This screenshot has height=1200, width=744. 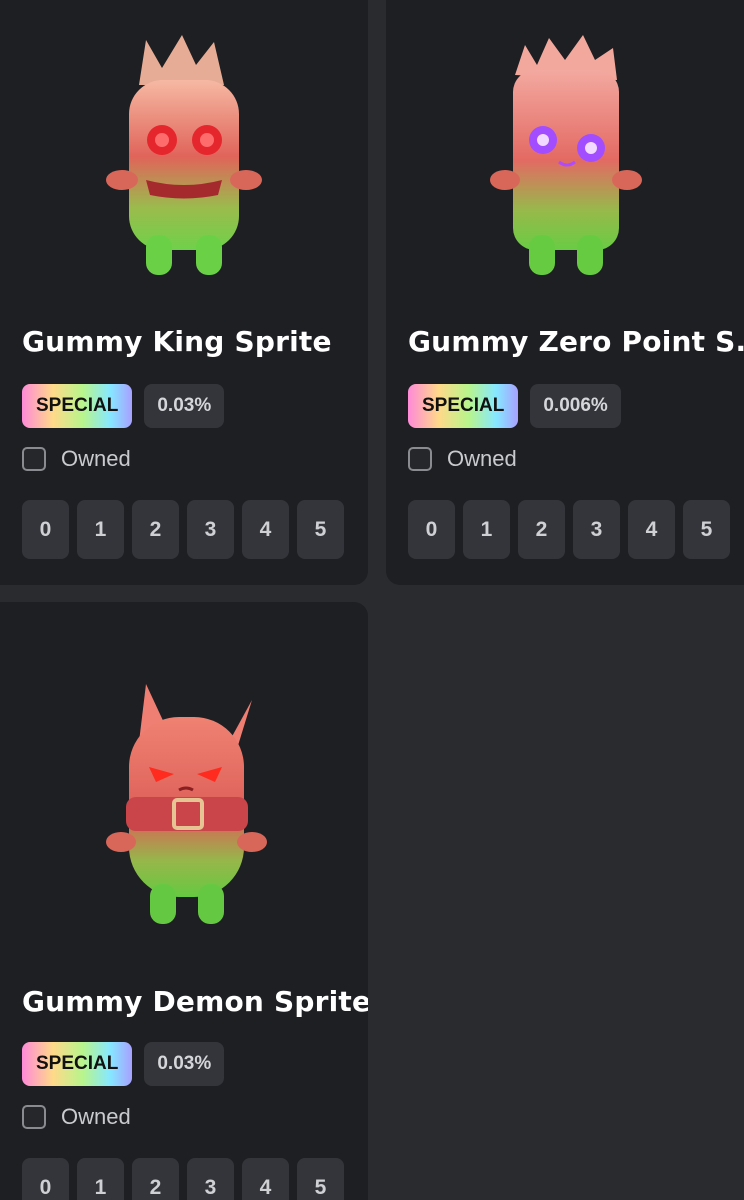 I want to click on badge-row: SPECIAL 0.006%, so click(x=514, y=406).